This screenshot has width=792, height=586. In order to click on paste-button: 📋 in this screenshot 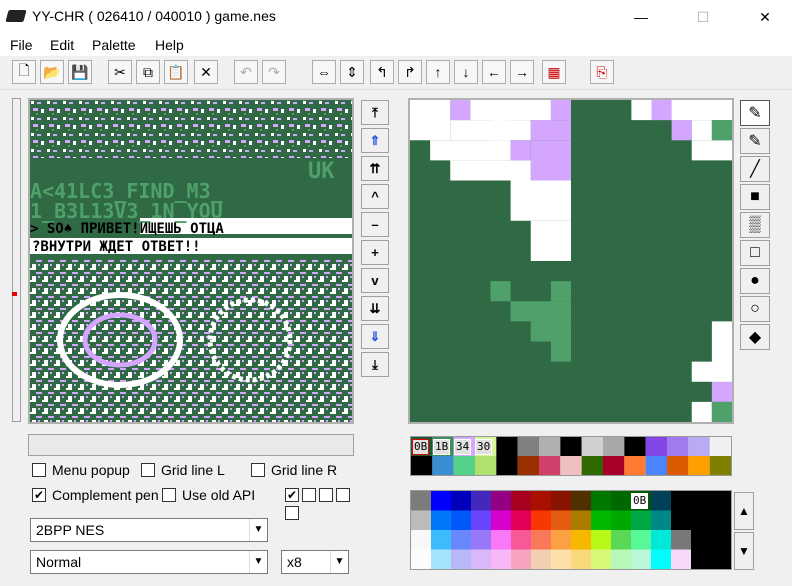, I will do `click(176, 72)`.